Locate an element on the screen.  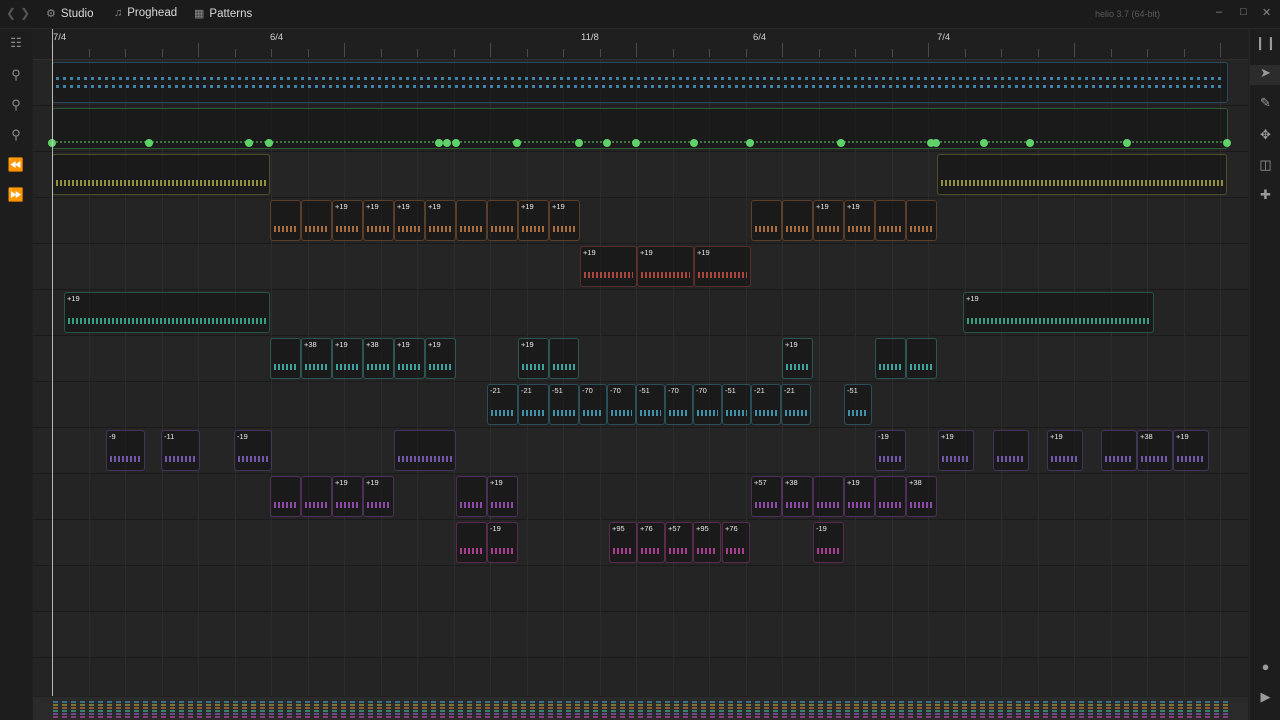
zoom-fit-icon: ⚲ is located at coordinates (16, 135).